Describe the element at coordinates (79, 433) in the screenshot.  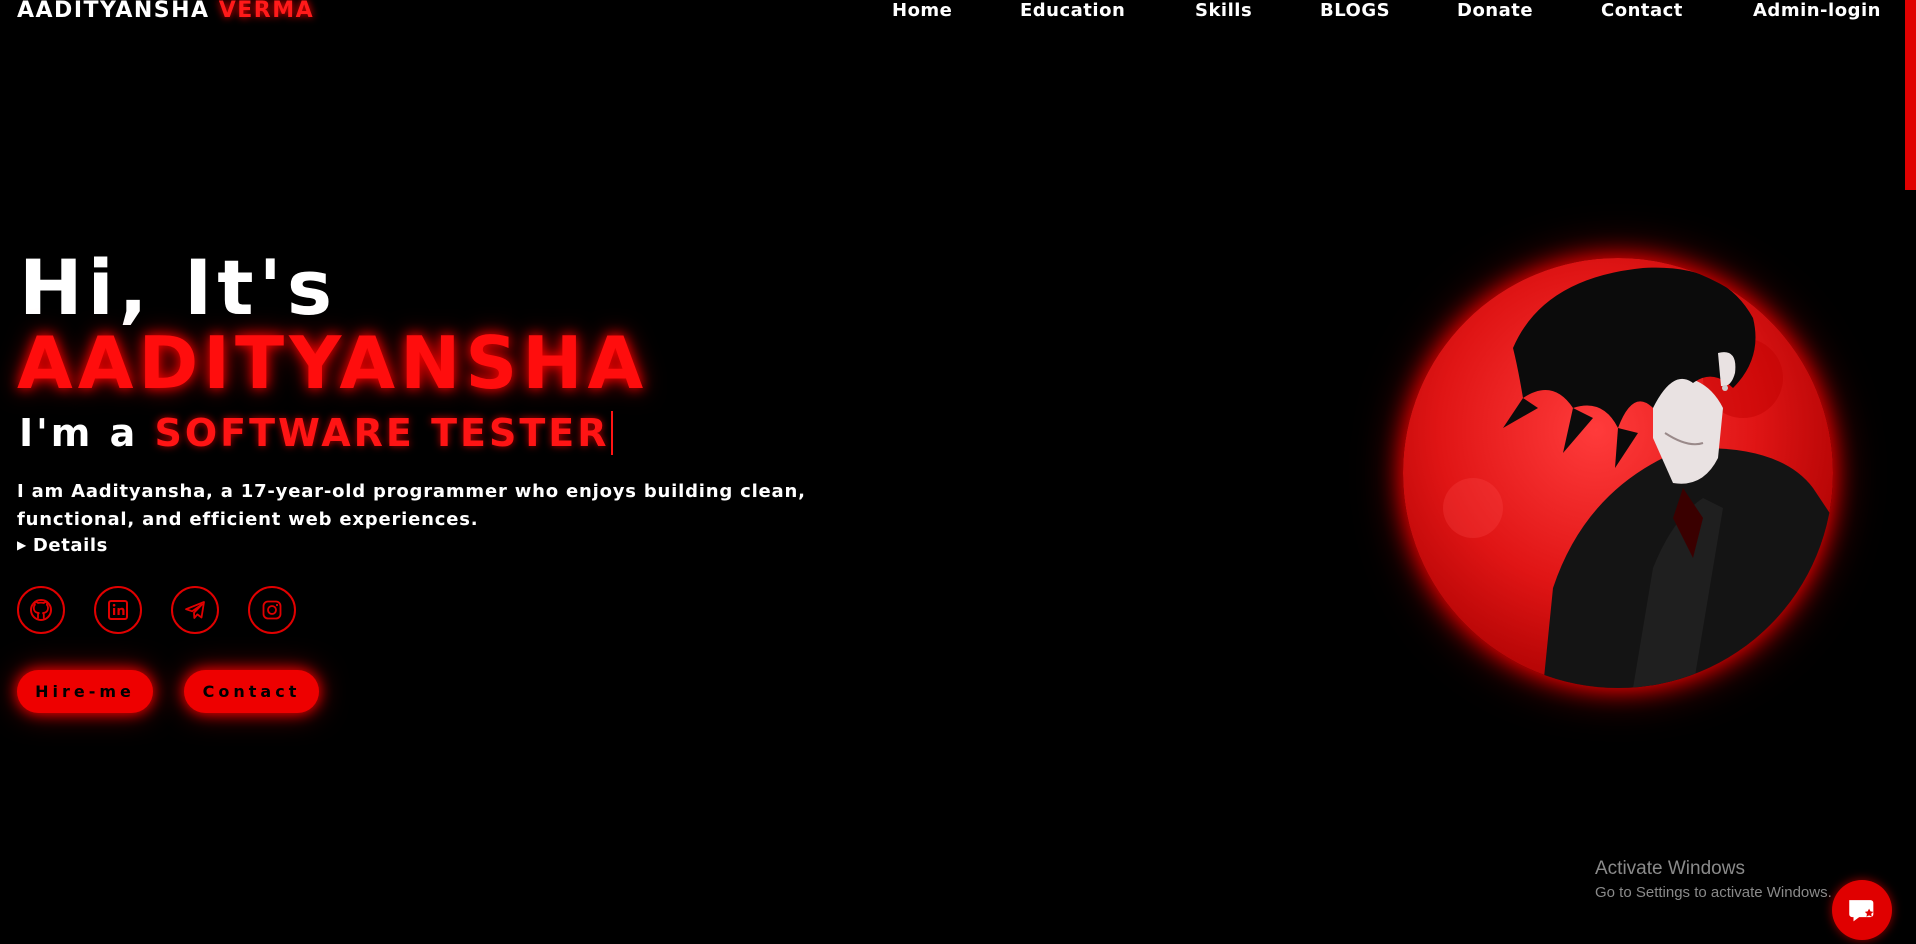
I see `role-prefix: I'm a` at that location.